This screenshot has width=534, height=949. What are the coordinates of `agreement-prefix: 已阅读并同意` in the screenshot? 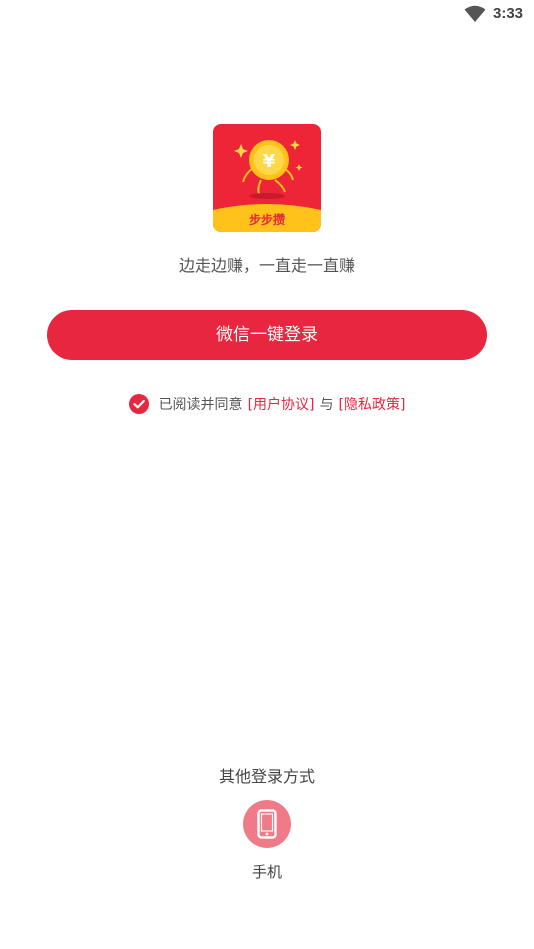 It's located at (200, 405).